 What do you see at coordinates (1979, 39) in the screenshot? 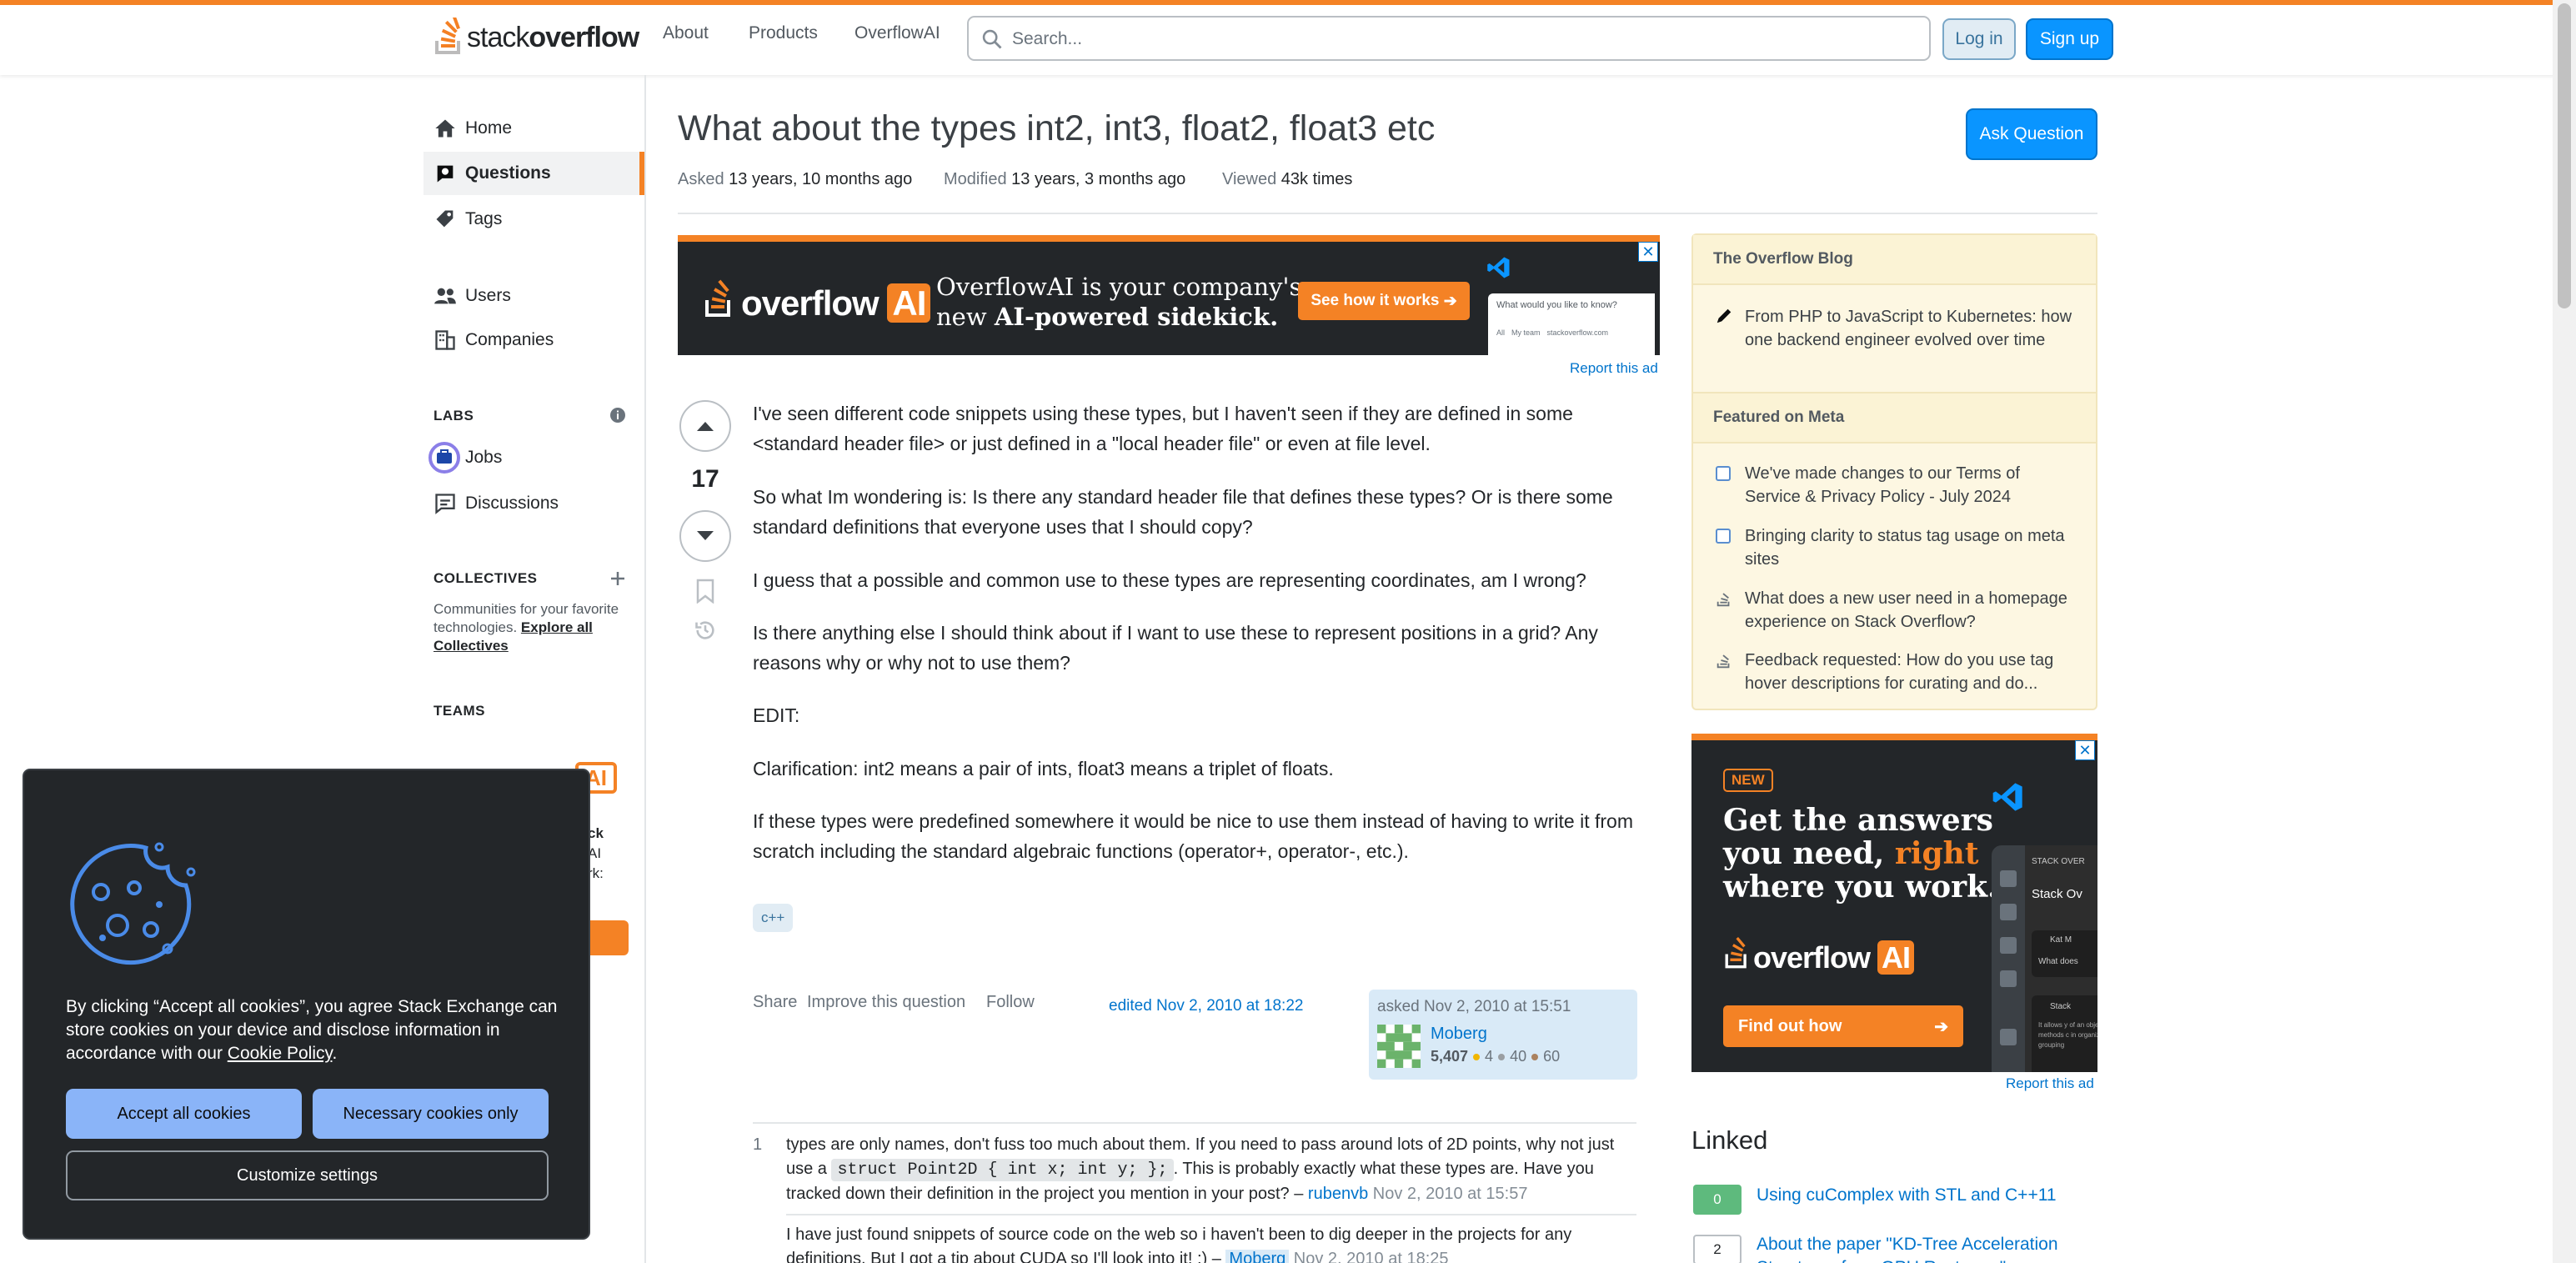
I see `login-button: Log in` at bounding box center [1979, 39].